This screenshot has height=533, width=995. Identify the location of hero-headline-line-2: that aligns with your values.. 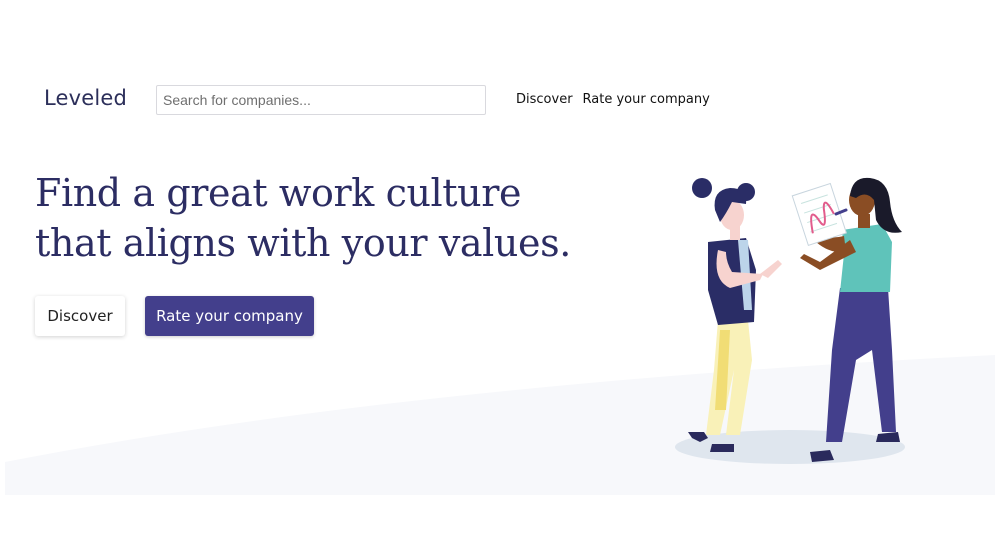
(303, 243).